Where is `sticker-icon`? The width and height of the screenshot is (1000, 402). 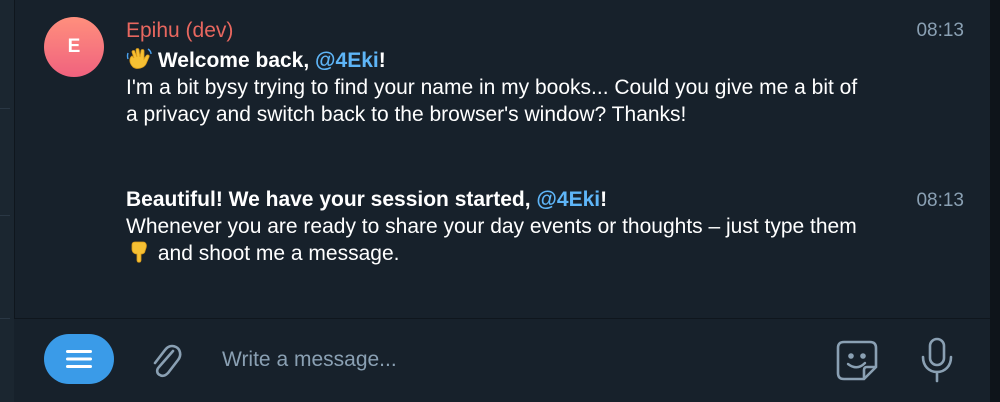 sticker-icon is located at coordinates (857, 360).